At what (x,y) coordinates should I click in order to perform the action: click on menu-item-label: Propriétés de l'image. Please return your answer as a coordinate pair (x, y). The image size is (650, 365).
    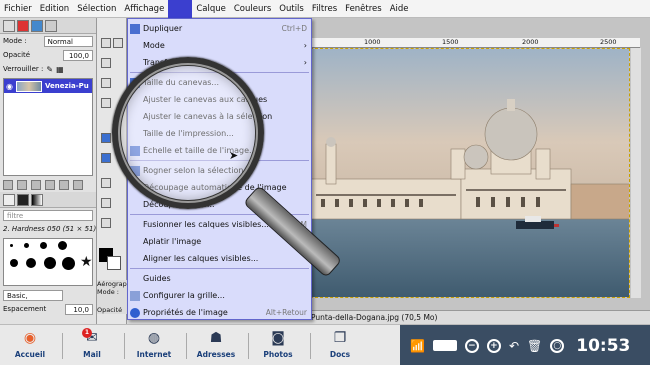
    Looking at the image, I should click on (185, 312).